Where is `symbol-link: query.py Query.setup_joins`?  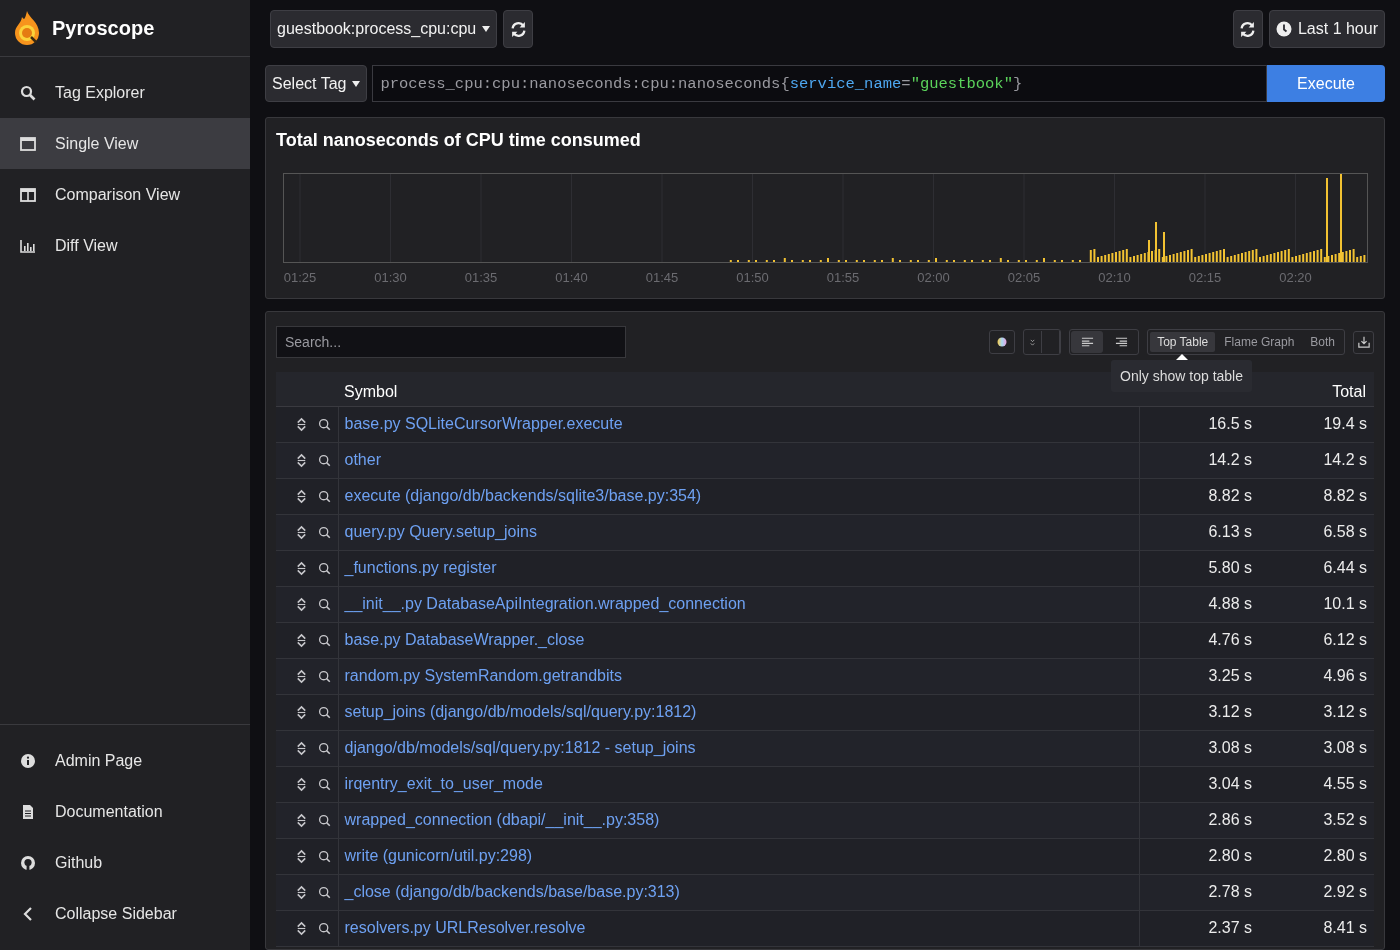
symbol-link: query.py Query.setup_joins is located at coordinates (738, 532).